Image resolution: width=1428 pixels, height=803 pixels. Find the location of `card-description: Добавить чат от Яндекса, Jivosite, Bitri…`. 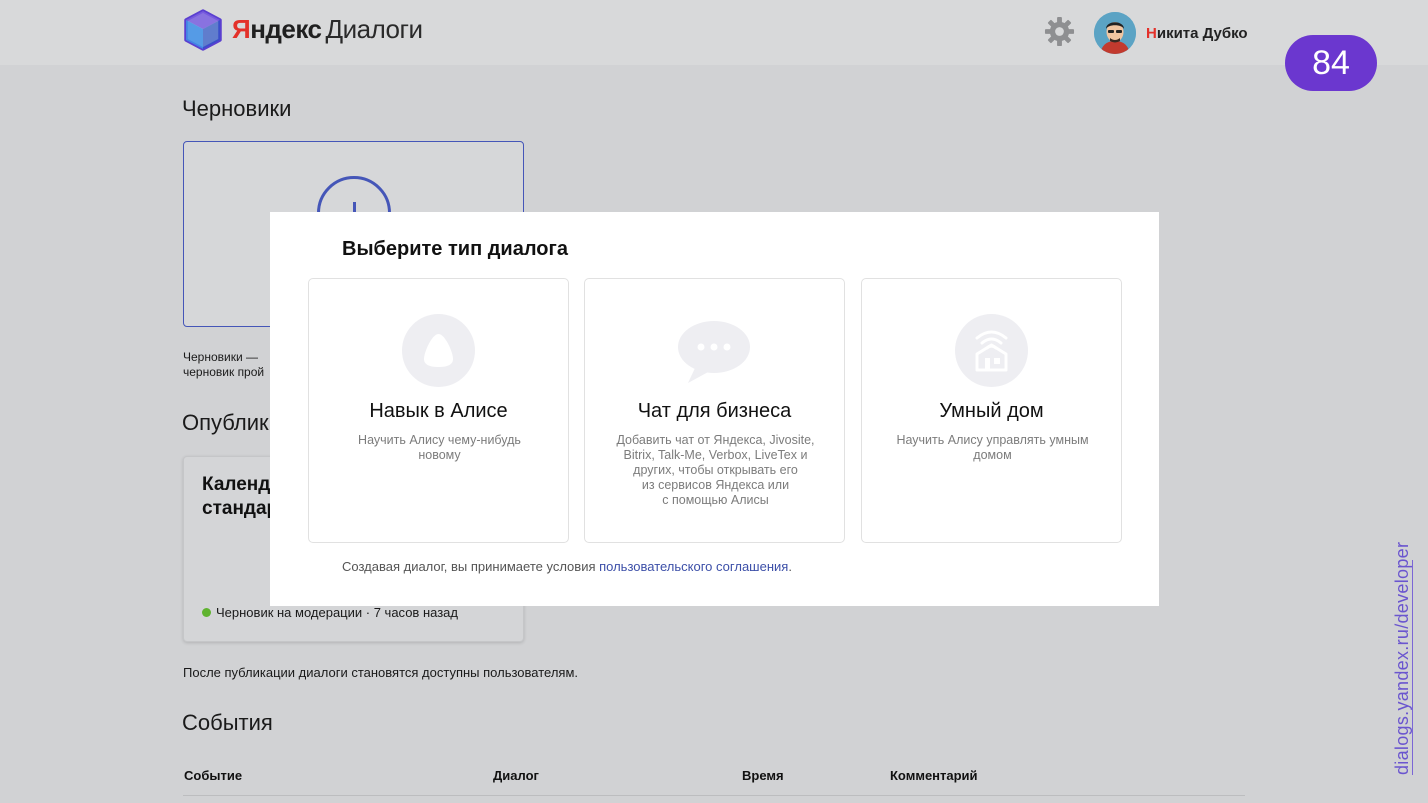

card-description: Добавить чат от Яндекса, Jivosite, Bitri… is located at coordinates (715, 470).